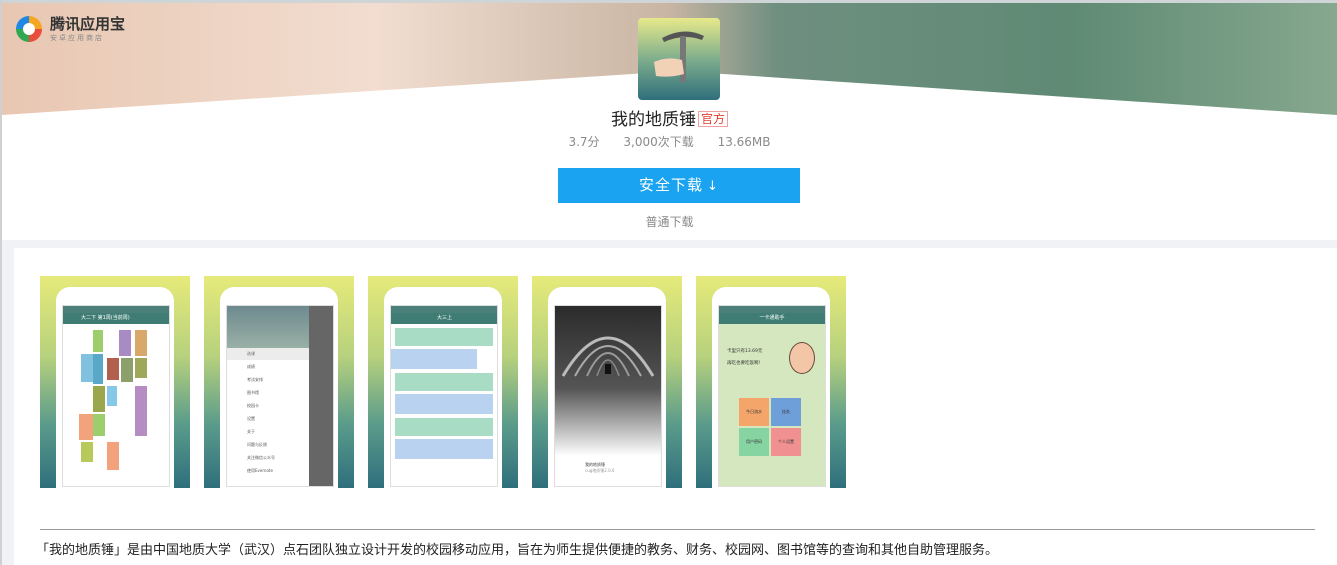  What do you see at coordinates (712, 119) in the screenshot?
I see `official-badge: 官方` at bounding box center [712, 119].